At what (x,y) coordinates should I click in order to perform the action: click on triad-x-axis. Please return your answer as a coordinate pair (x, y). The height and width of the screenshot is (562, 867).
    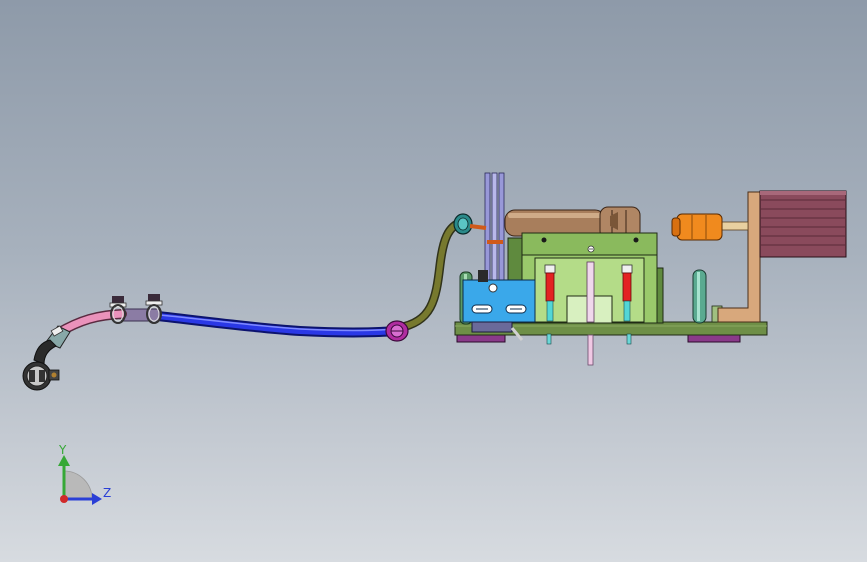
    Looking at the image, I should click on (64, 499).